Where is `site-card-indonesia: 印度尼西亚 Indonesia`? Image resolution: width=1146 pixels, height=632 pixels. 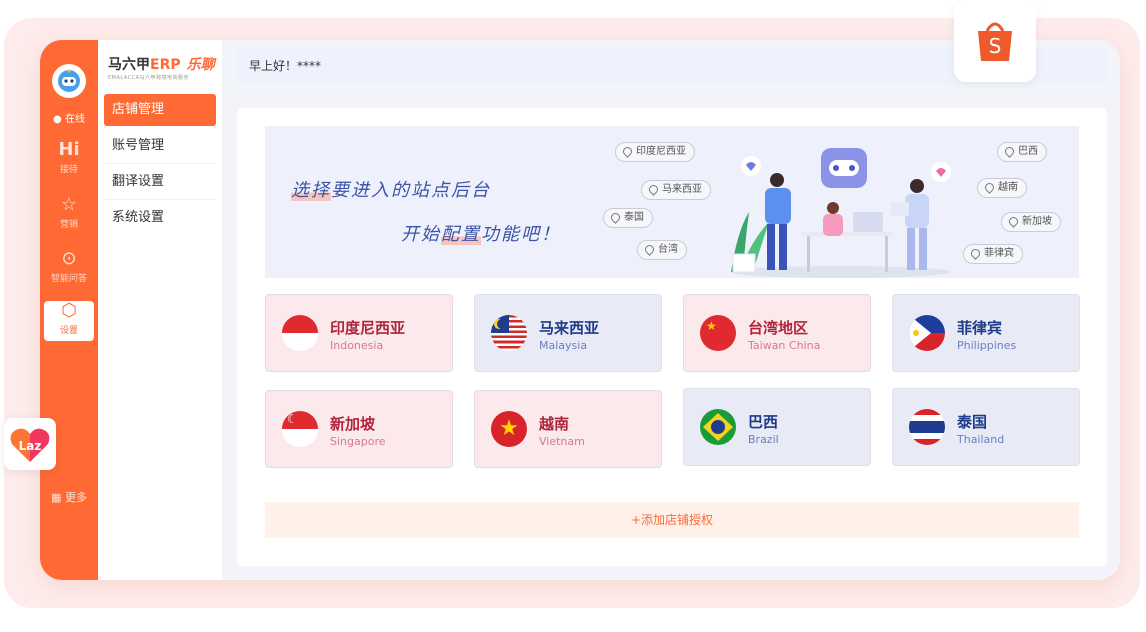 site-card-indonesia: 印度尼西亚 Indonesia is located at coordinates (359, 333).